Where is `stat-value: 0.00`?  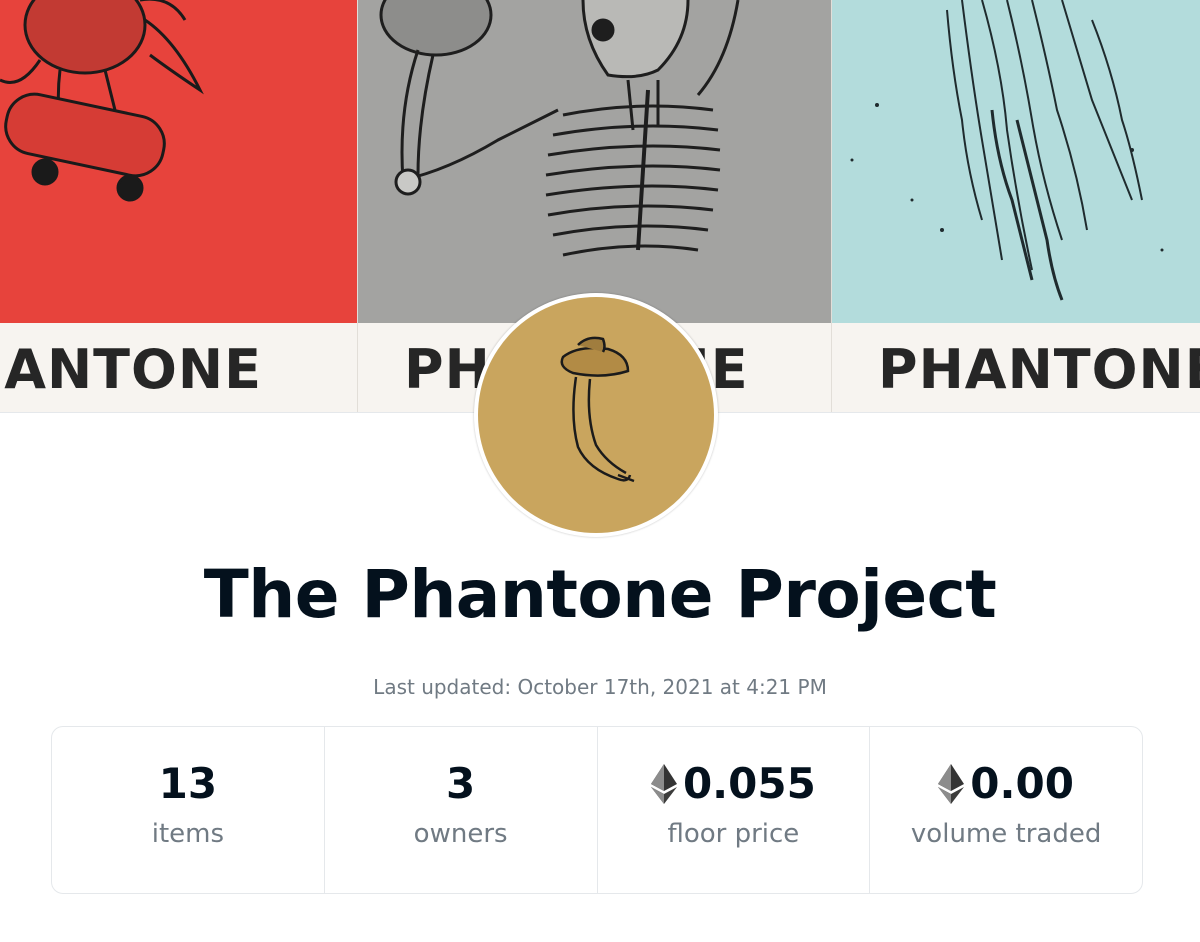 stat-value: 0.00 is located at coordinates (1006, 783).